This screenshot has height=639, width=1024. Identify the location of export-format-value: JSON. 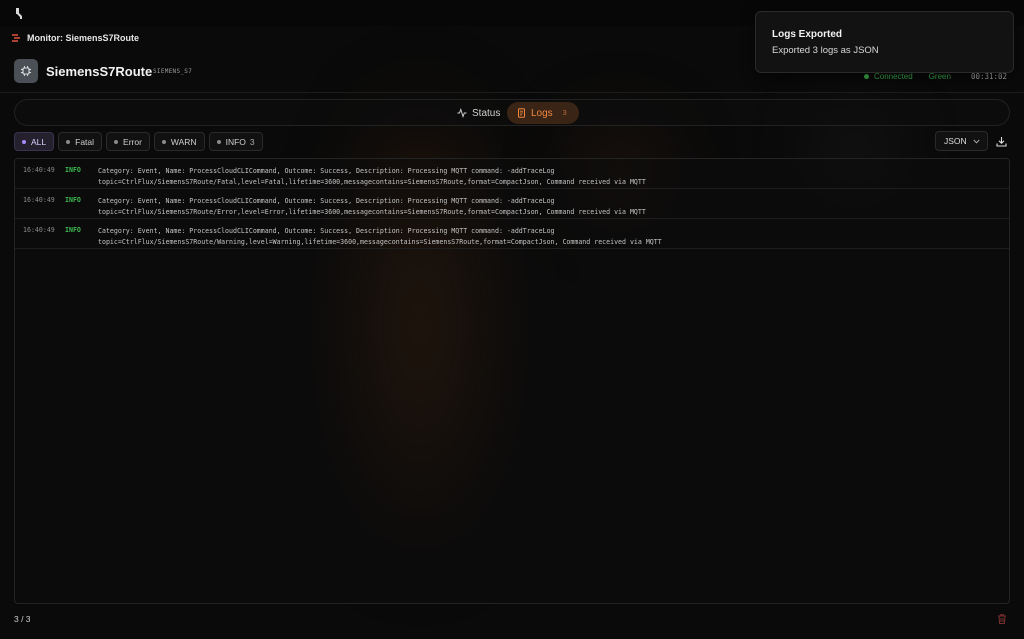
(955, 141).